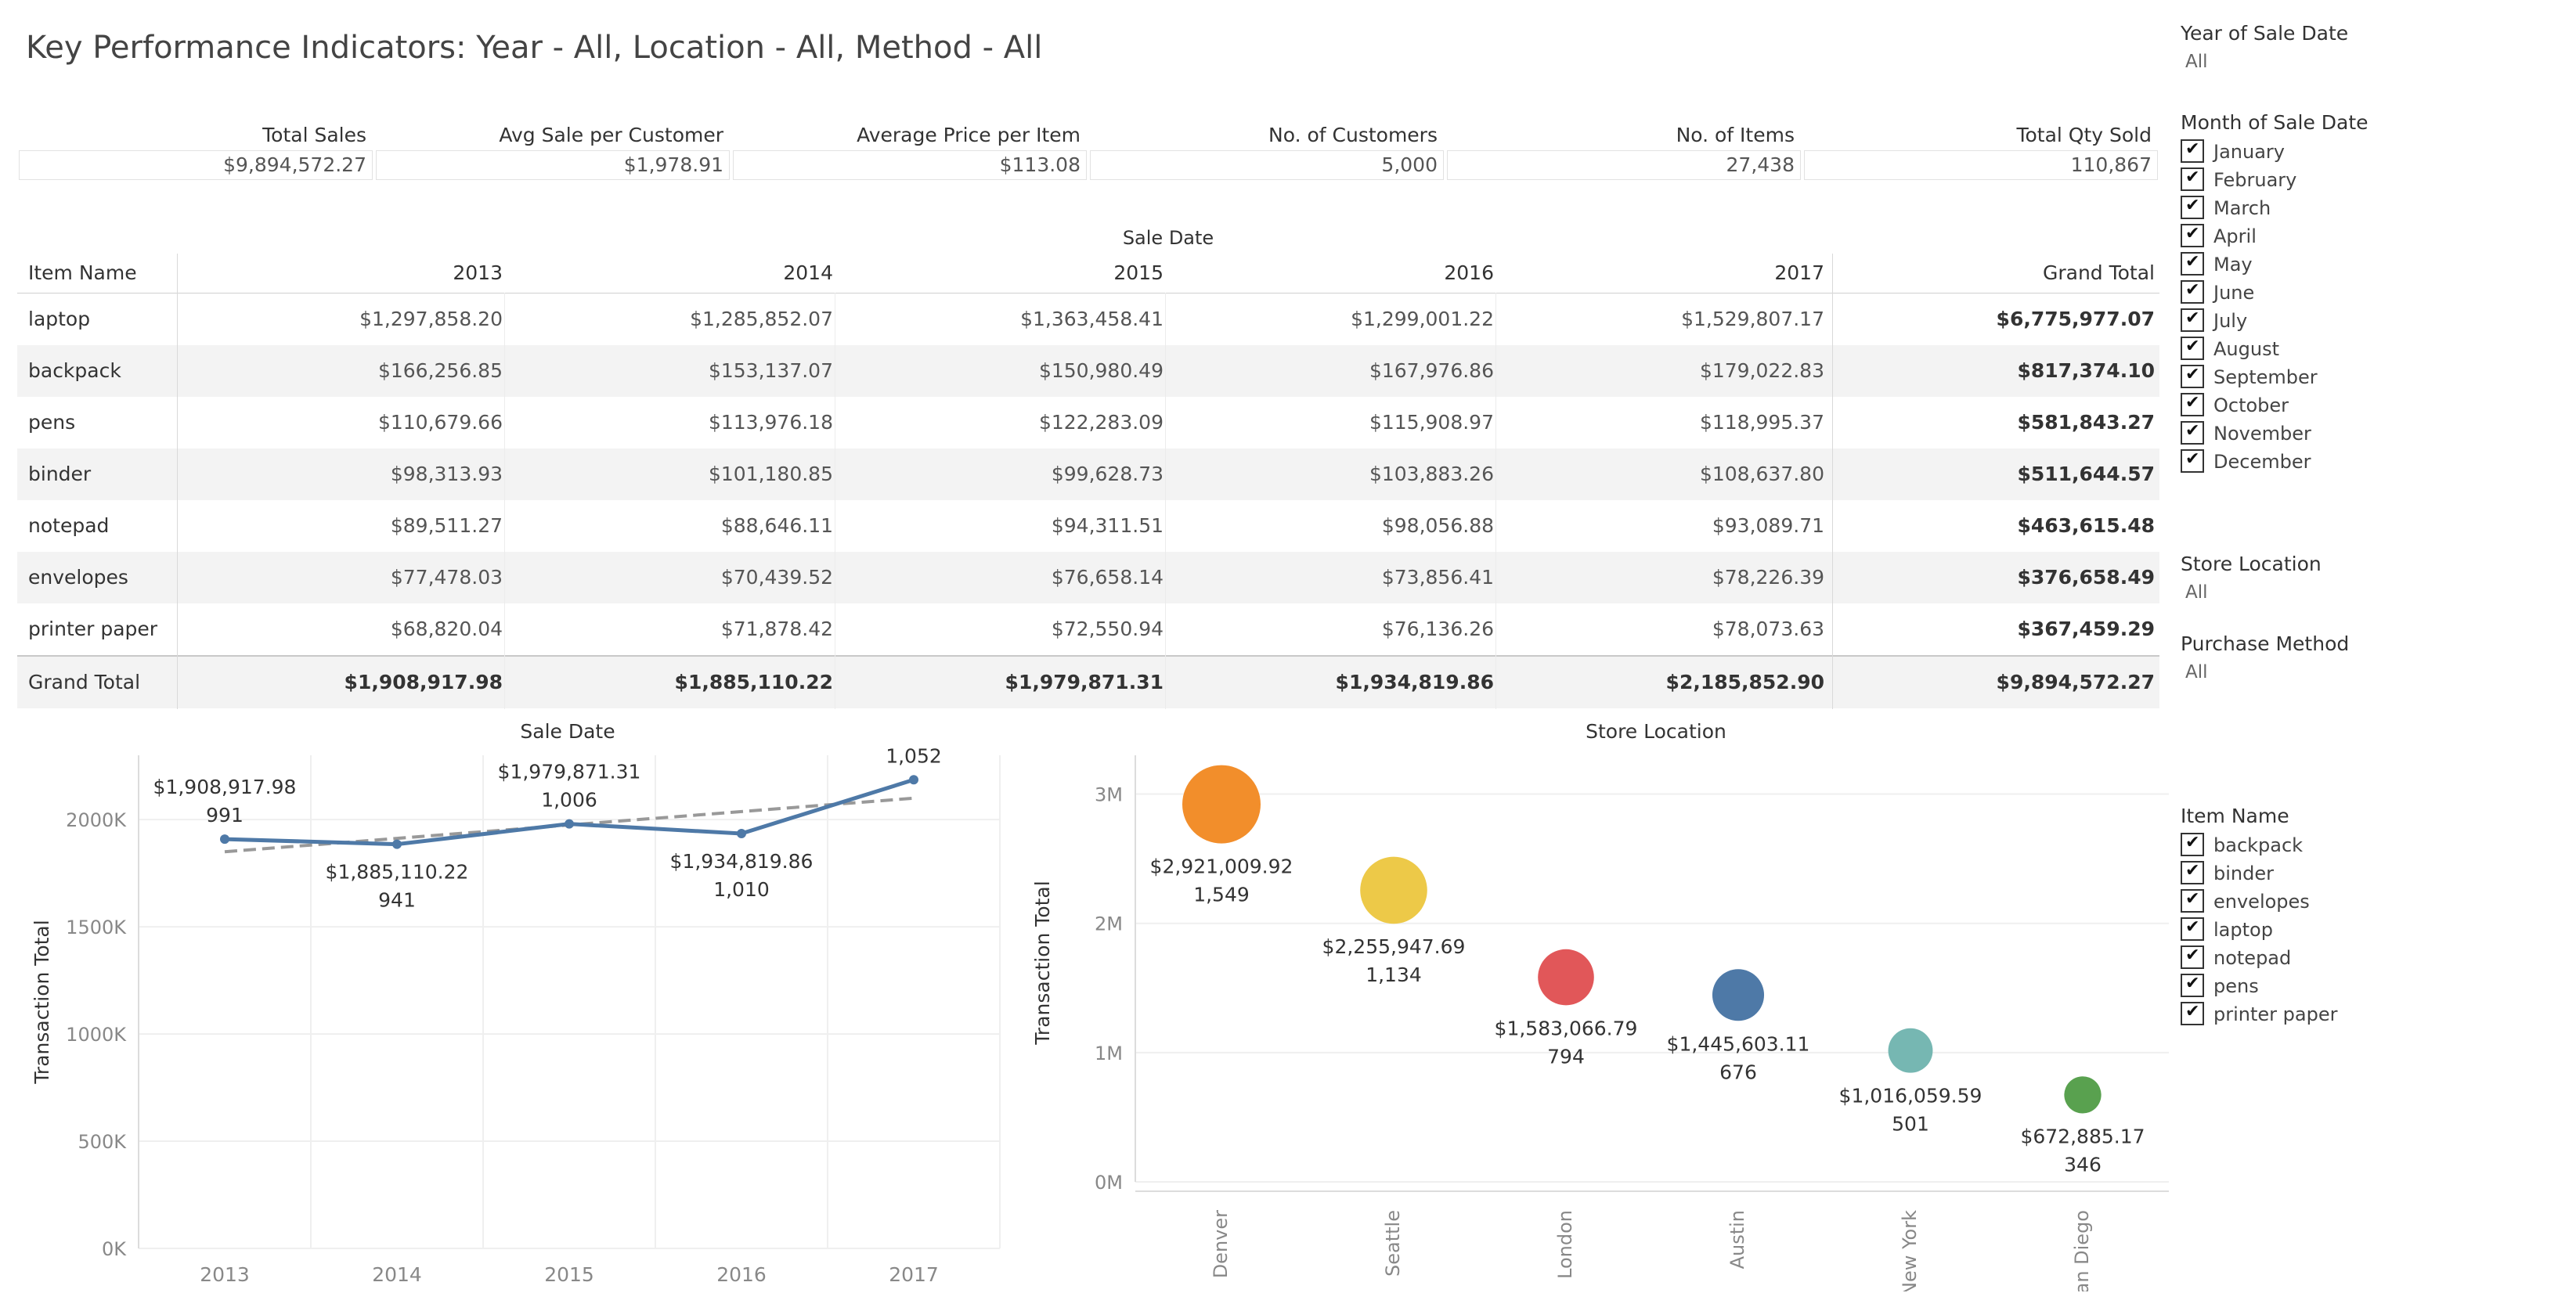 The height and width of the screenshot is (1293, 2576). I want to click on data-label-count: 501, so click(1910, 1124).